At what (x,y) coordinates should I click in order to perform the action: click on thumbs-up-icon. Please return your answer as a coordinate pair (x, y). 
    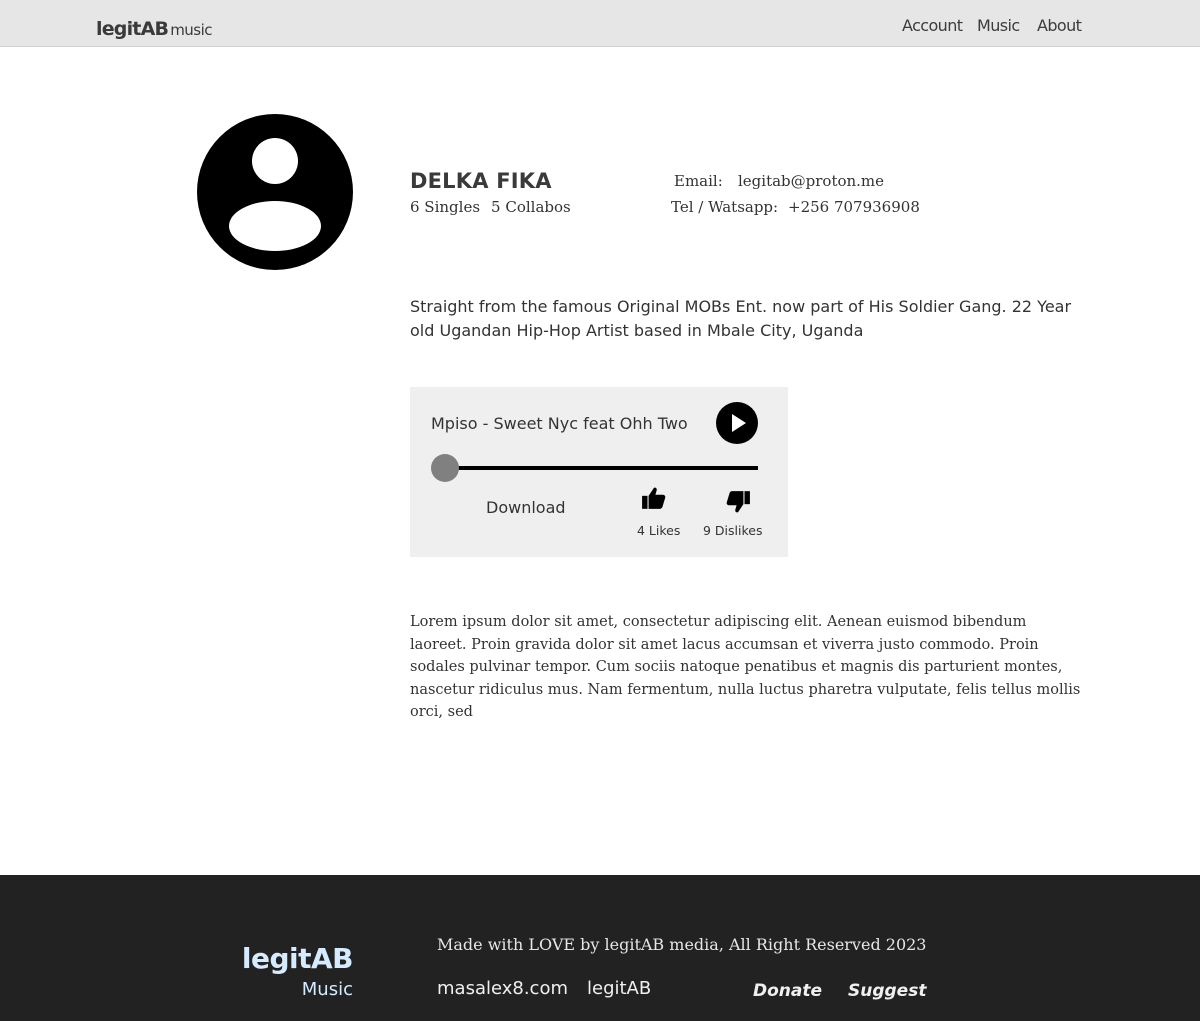
    Looking at the image, I should click on (654, 498).